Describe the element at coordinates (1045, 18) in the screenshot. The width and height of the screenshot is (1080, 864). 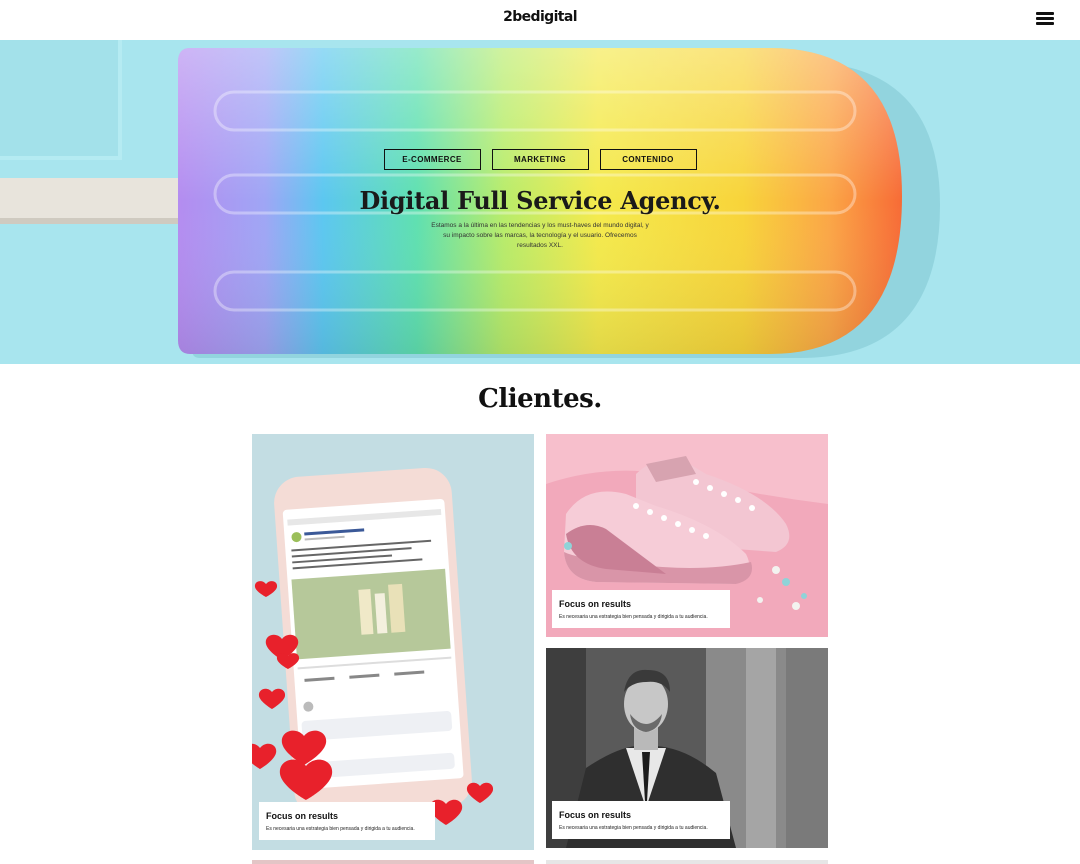
I see `hamburger-menu-icon` at that location.